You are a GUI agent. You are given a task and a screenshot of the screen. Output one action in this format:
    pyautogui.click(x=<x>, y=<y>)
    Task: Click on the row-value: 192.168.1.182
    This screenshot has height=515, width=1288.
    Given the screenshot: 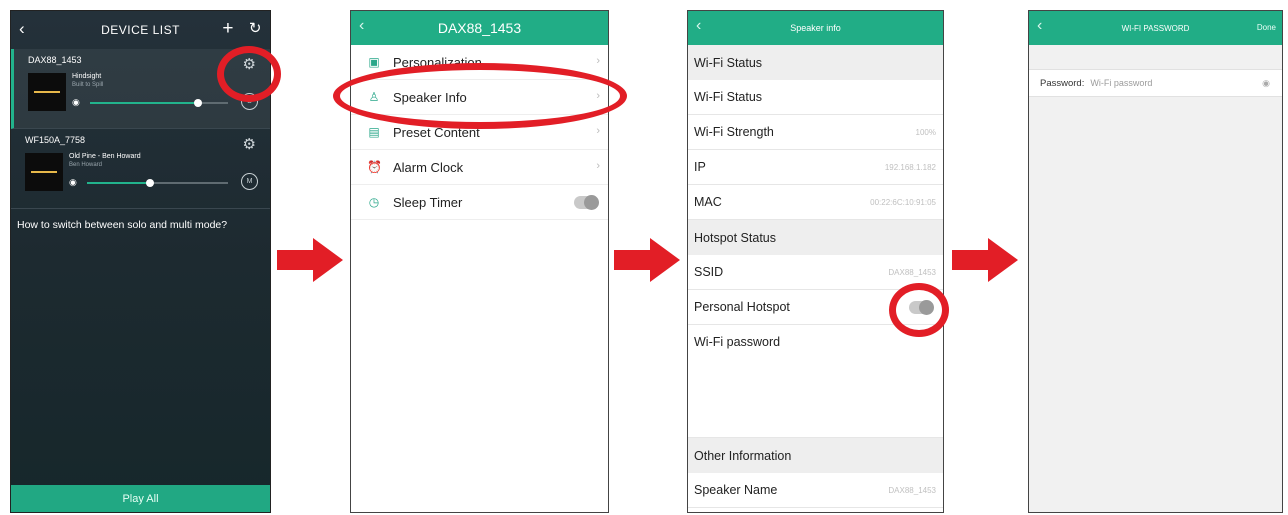 What is the action you would take?
    pyautogui.click(x=910, y=167)
    